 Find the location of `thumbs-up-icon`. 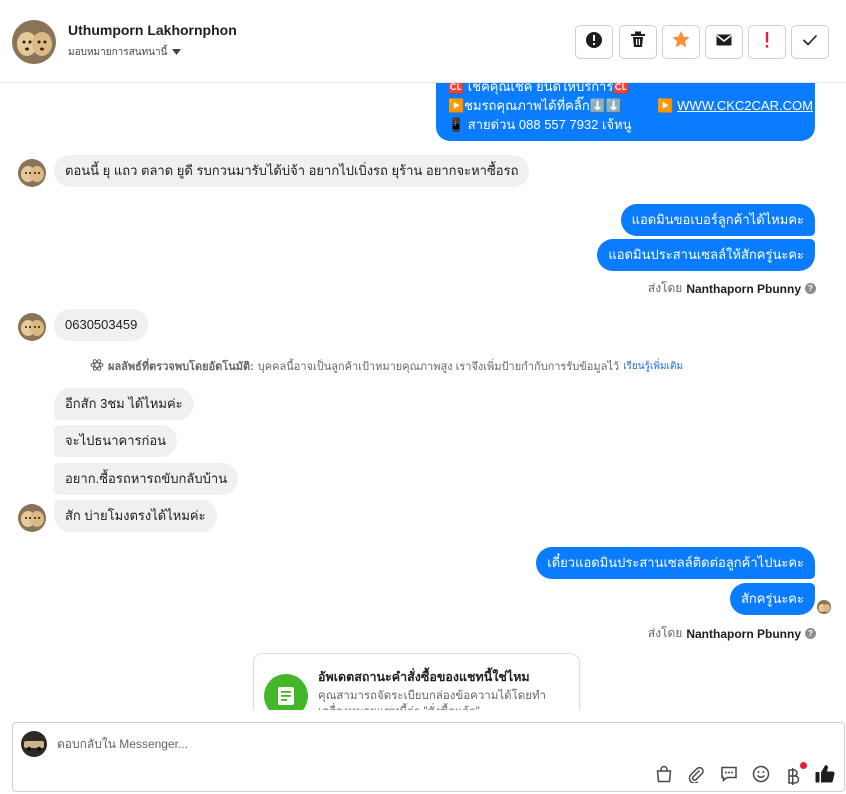

thumbs-up-icon is located at coordinates (825, 776).